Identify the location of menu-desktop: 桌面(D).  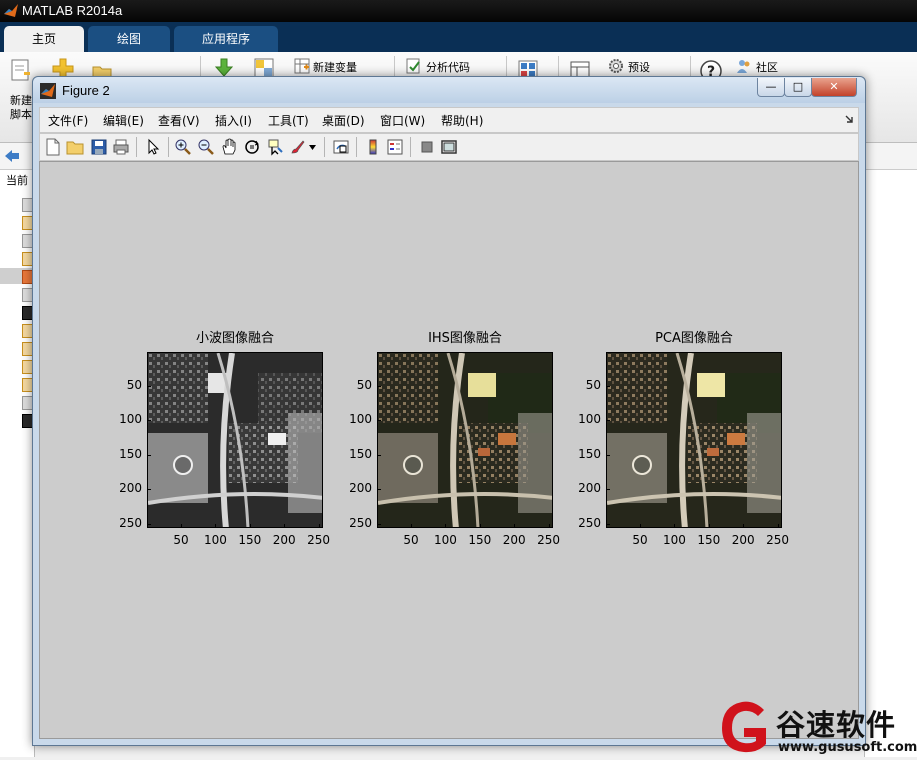
(343, 120).